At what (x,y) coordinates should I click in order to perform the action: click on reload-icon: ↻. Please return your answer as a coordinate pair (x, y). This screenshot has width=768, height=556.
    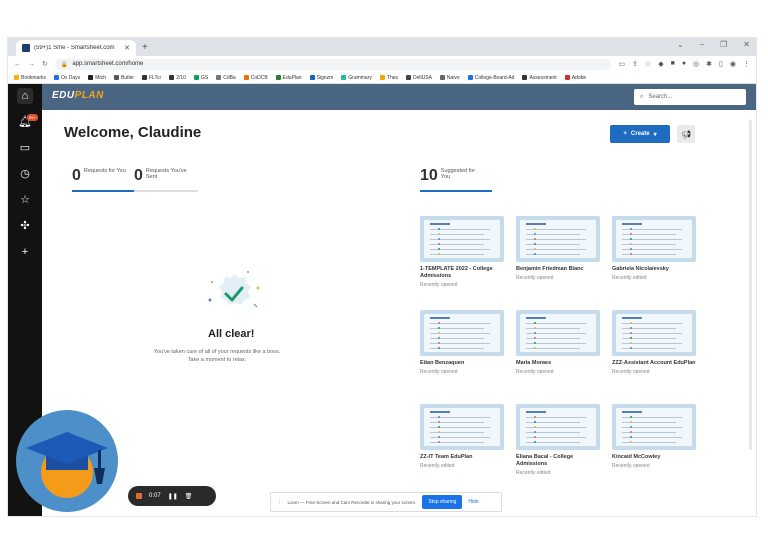
    Looking at the image, I should click on (45, 64).